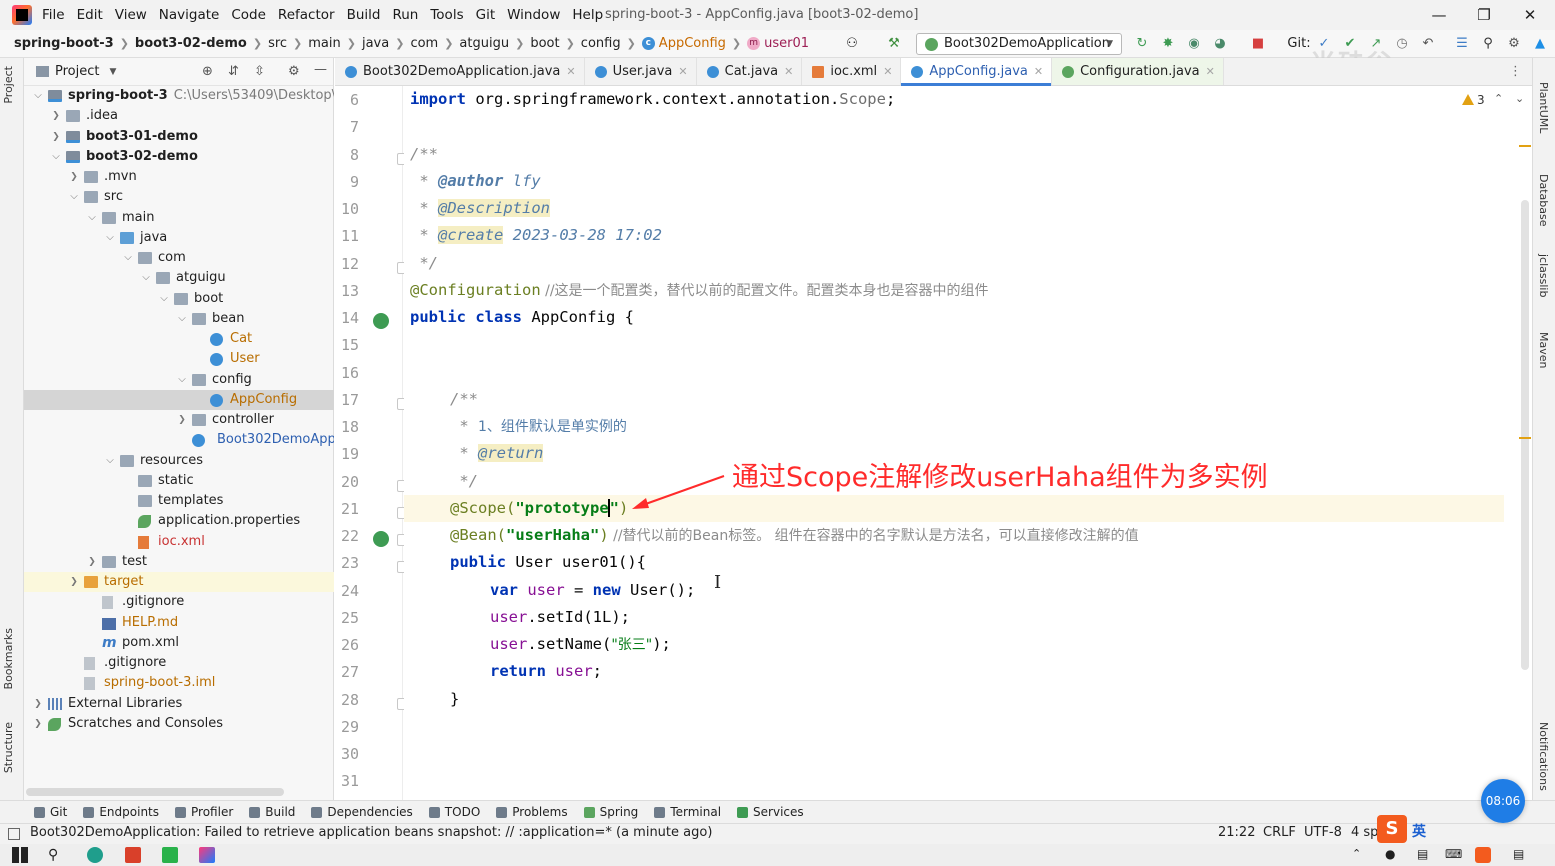 Image resolution: width=1555 pixels, height=866 pixels. What do you see at coordinates (1258, 44) in the screenshot?
I see `stop-icon: ■` at bounding box center [1258, 44].